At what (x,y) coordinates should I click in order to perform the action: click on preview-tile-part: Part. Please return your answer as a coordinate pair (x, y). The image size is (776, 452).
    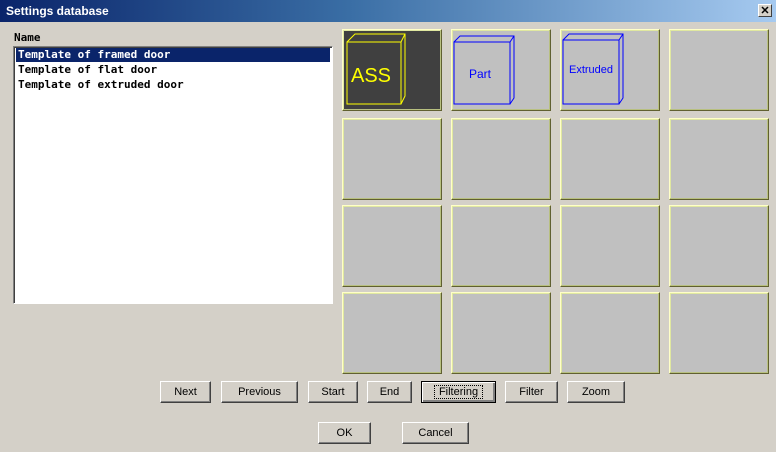
    Looking at the image, I should click on (501, 70).